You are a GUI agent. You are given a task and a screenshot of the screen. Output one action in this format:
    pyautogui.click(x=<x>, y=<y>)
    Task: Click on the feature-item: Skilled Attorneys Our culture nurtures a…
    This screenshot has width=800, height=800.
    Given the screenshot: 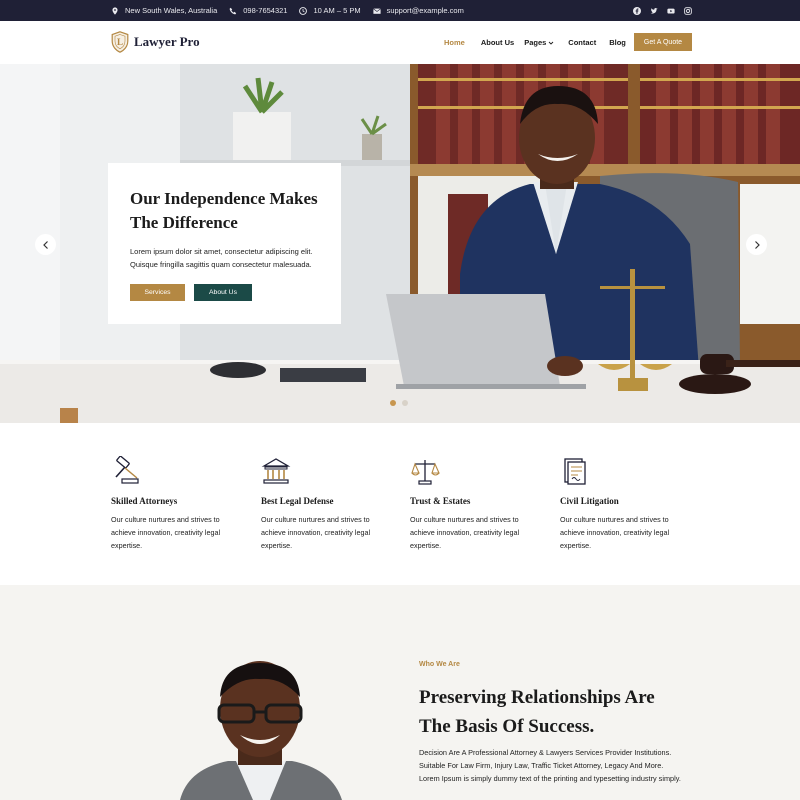 What is the action you would take?
    pyautogui.click(x=176, y=504)
    